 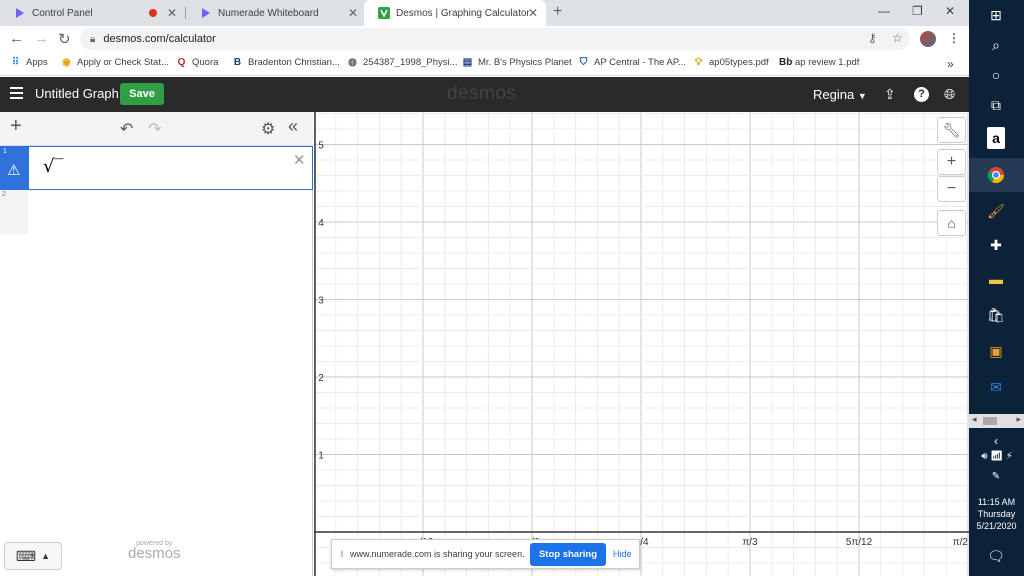 What do you see at coordinates (996, 502) in the screenshot?
I see `clock-time: 11:15 AM` at bounding box center [996, 502].